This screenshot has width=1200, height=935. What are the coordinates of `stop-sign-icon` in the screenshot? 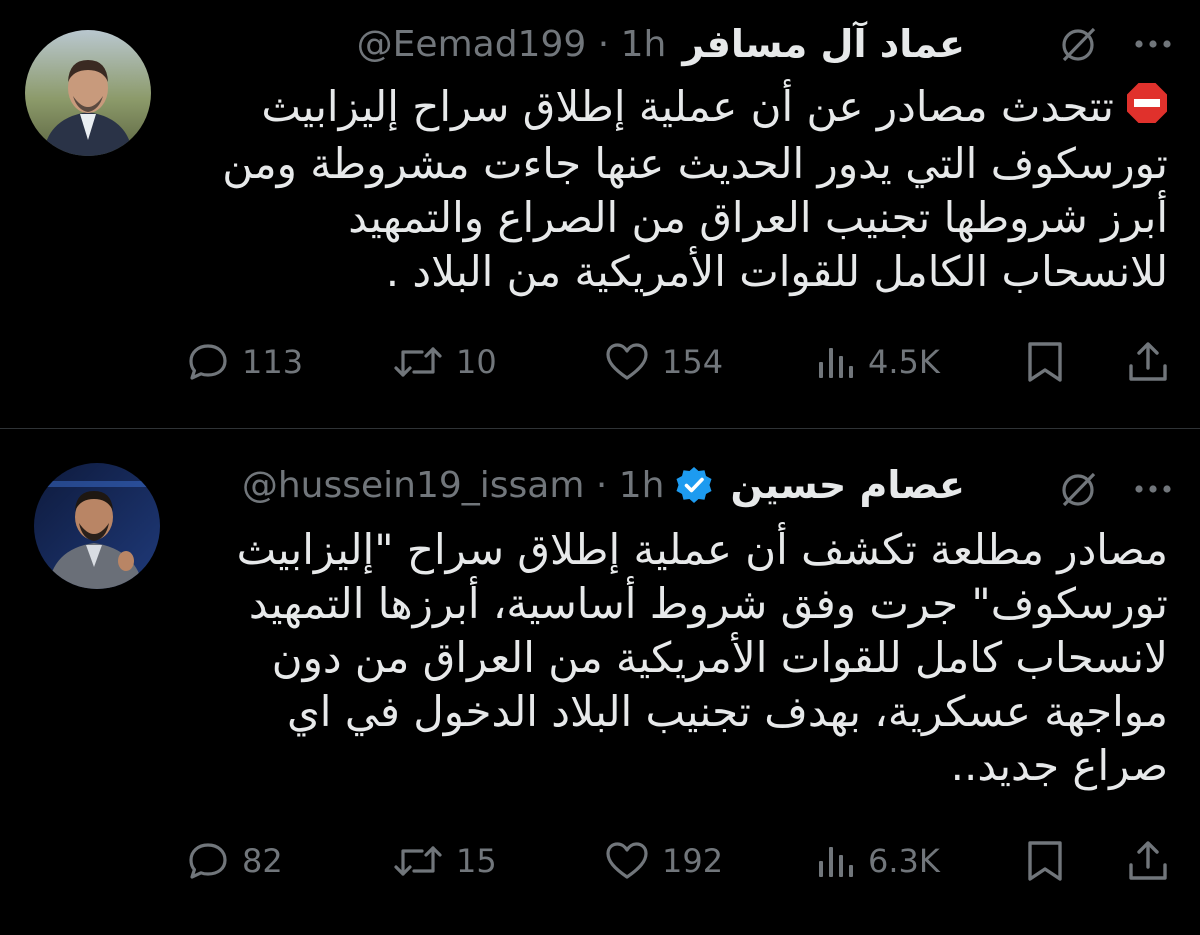 It's located at (1147, 109).